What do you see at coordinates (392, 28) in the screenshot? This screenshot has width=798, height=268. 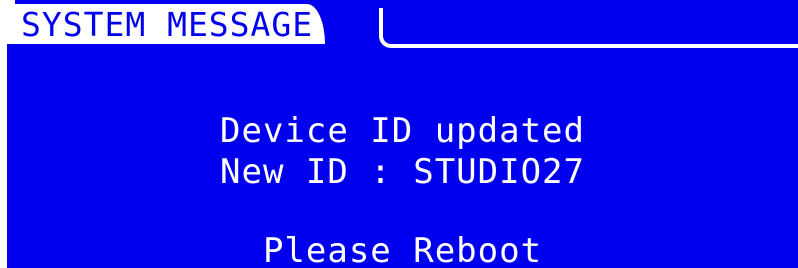 I see `tab-curl-divider` at bounding box center [392, 28].